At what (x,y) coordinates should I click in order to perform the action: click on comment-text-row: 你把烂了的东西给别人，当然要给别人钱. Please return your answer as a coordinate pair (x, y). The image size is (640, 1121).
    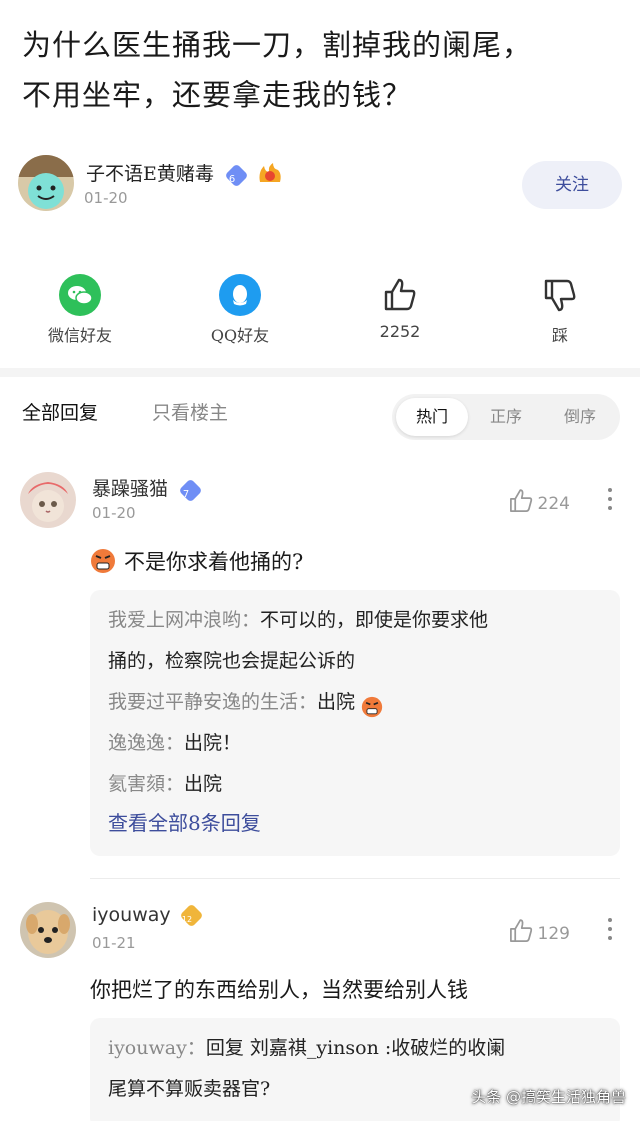
    Looking at the image, I should click on (279, 989).